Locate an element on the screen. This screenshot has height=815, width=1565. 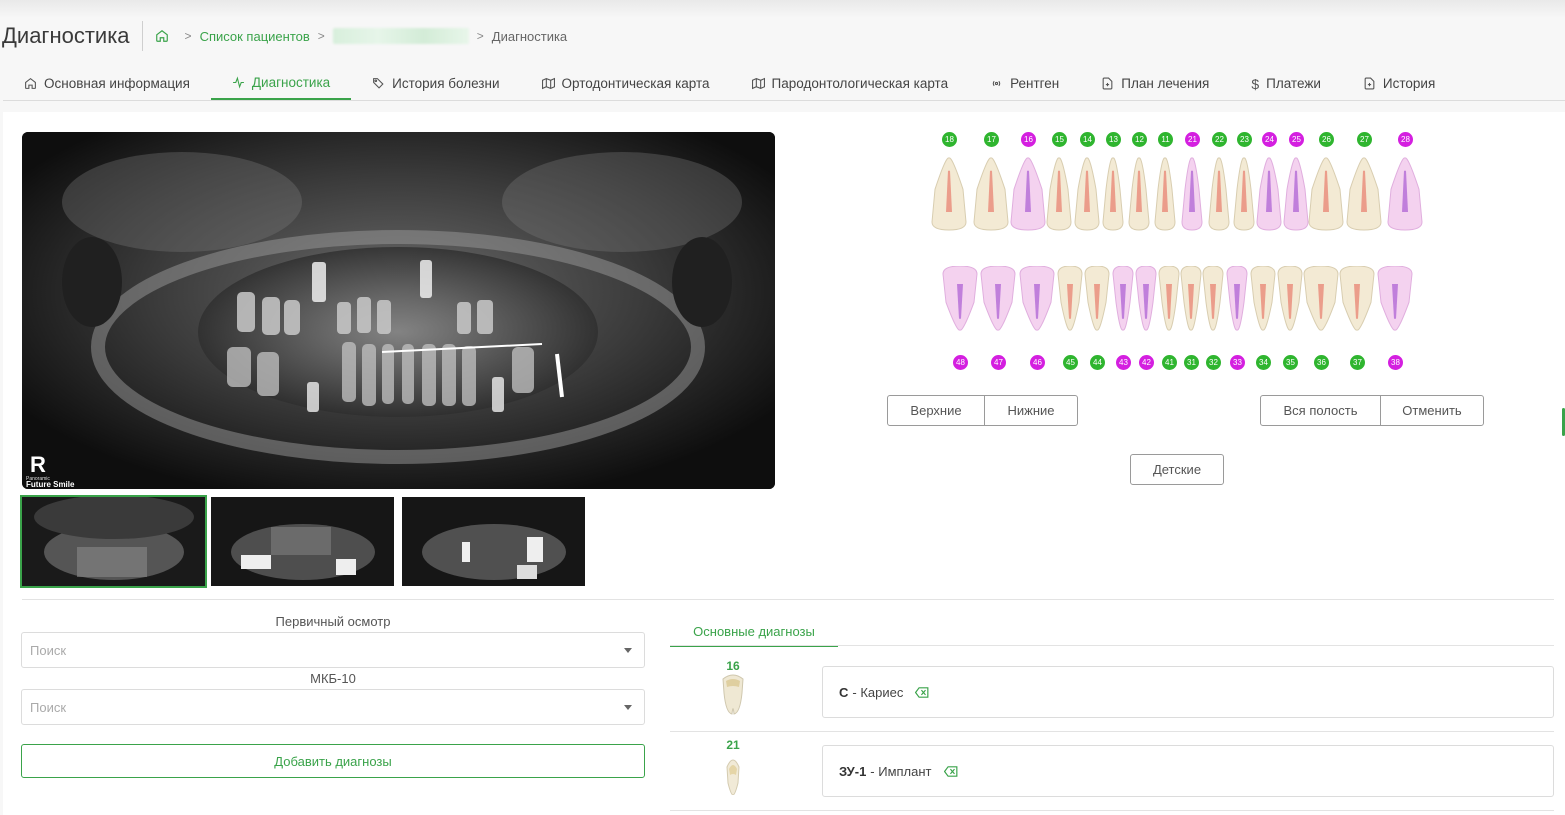
tooth-number-badge: 45 is located at coordinates (1070, 362).